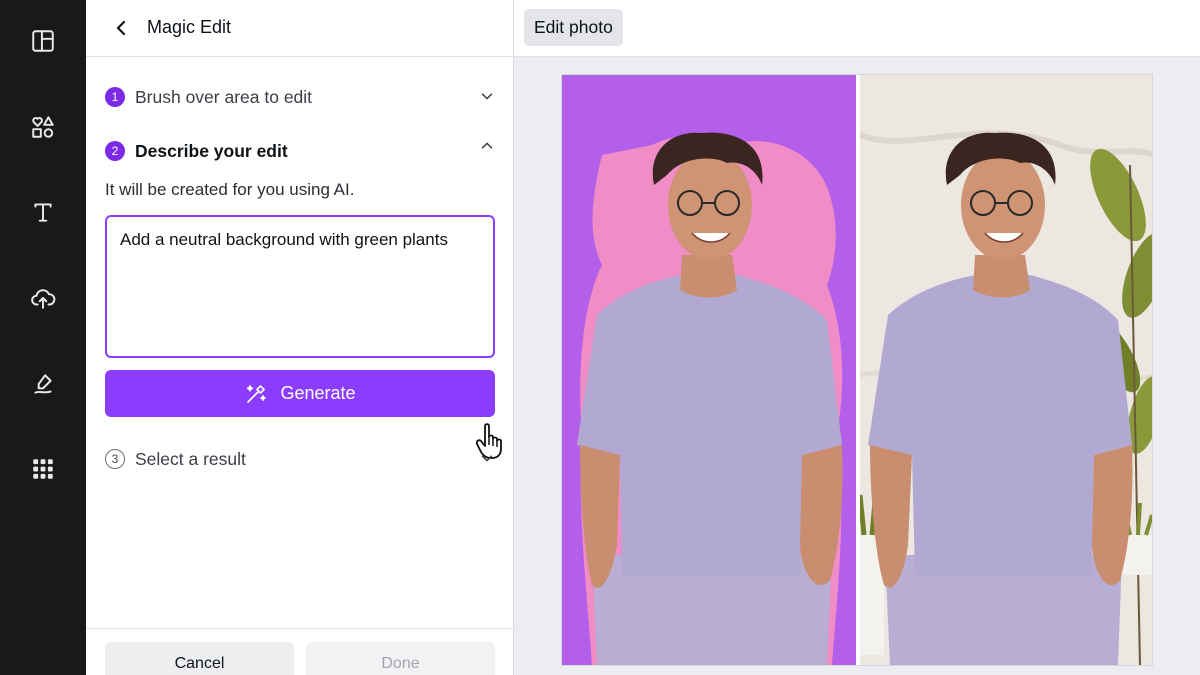 The image size is (1200, 675). I want to click on panel-header: Magic Edit, so click(299, 28).